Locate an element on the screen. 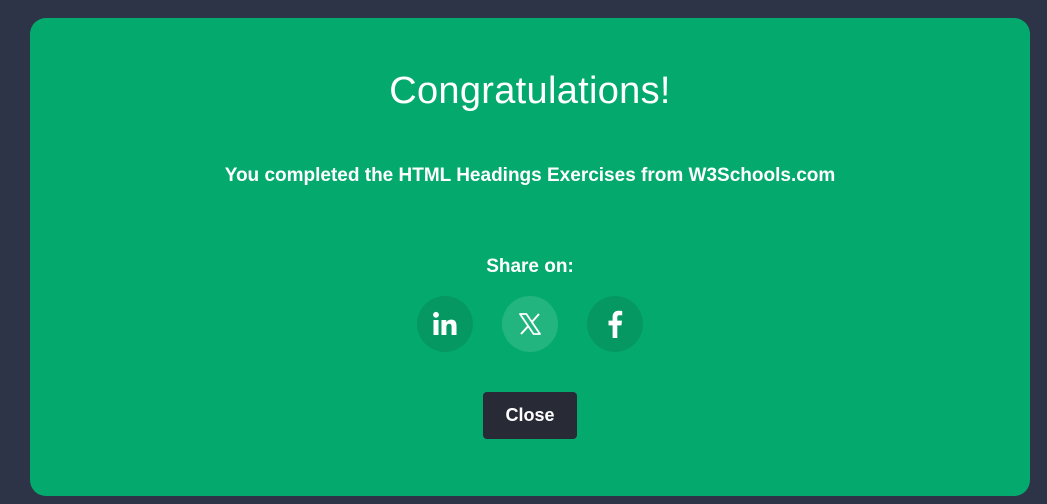  share-buttons is located at coordinates (530, 324).